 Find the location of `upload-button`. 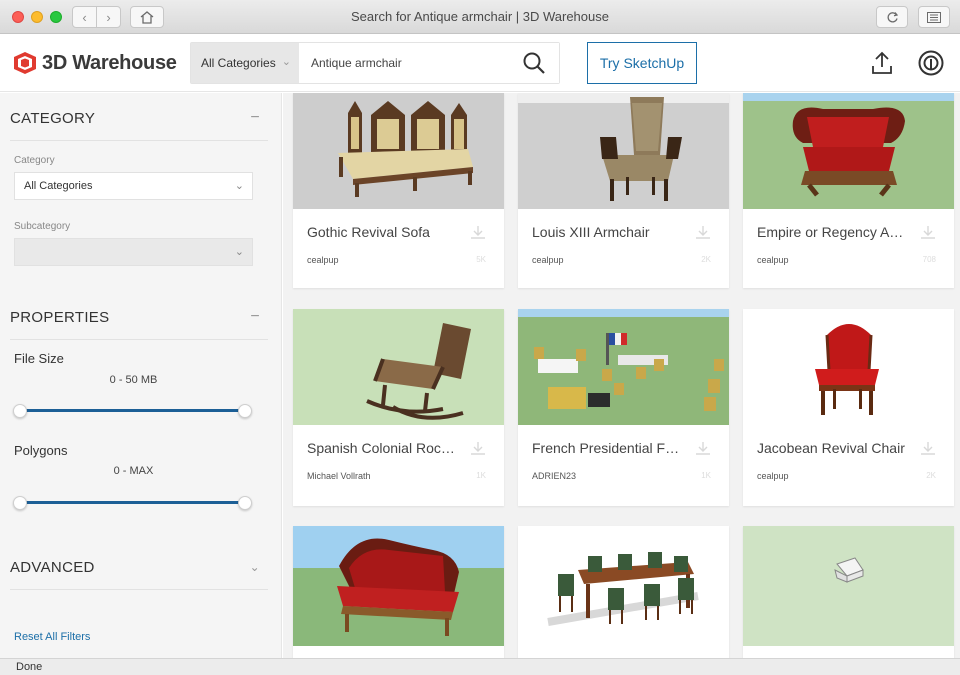

upload-button is located at coordinates (882, 63).